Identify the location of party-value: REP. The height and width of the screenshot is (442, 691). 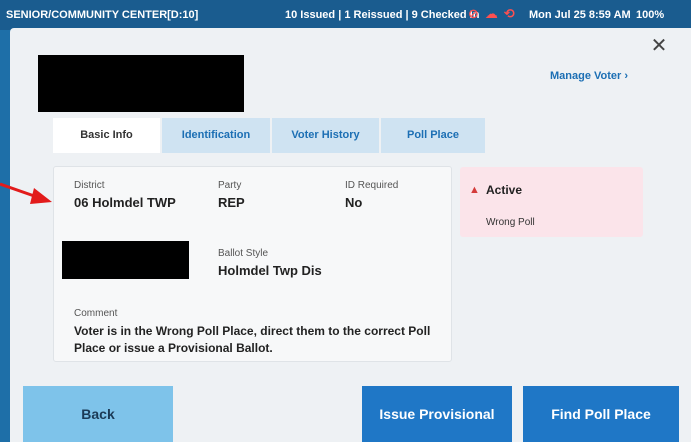
(231, 202).